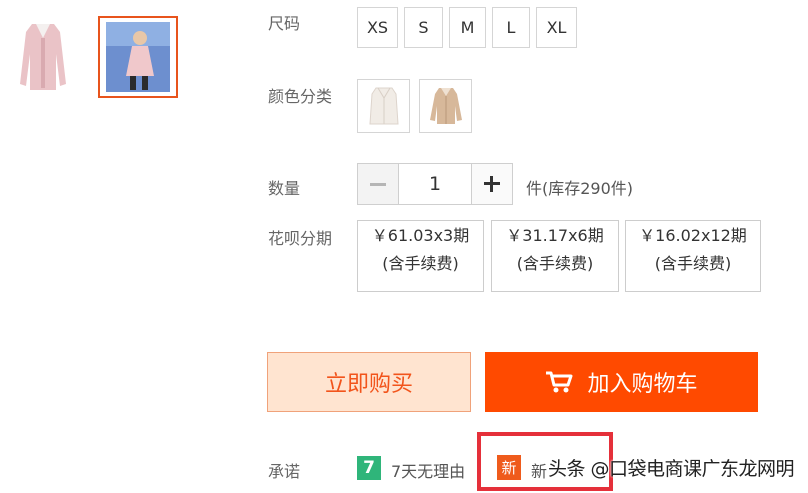  I want to click on product-thumbnail-model-photo, so click(138, 57).